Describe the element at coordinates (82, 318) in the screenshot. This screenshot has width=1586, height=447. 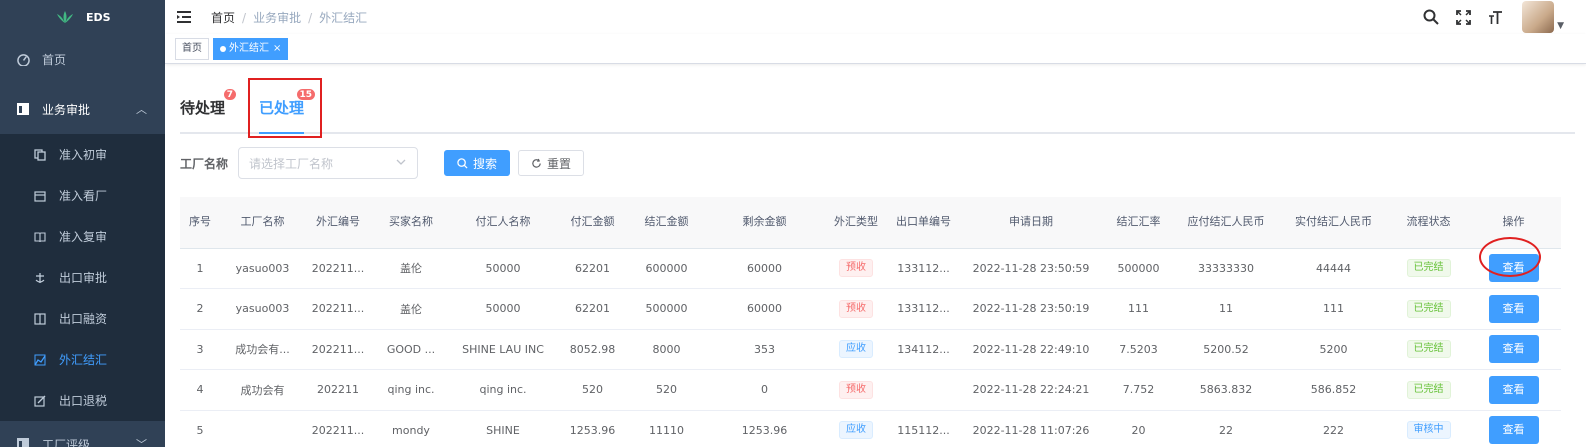
I see `sidebar-item-5: 出口融资` at that location.